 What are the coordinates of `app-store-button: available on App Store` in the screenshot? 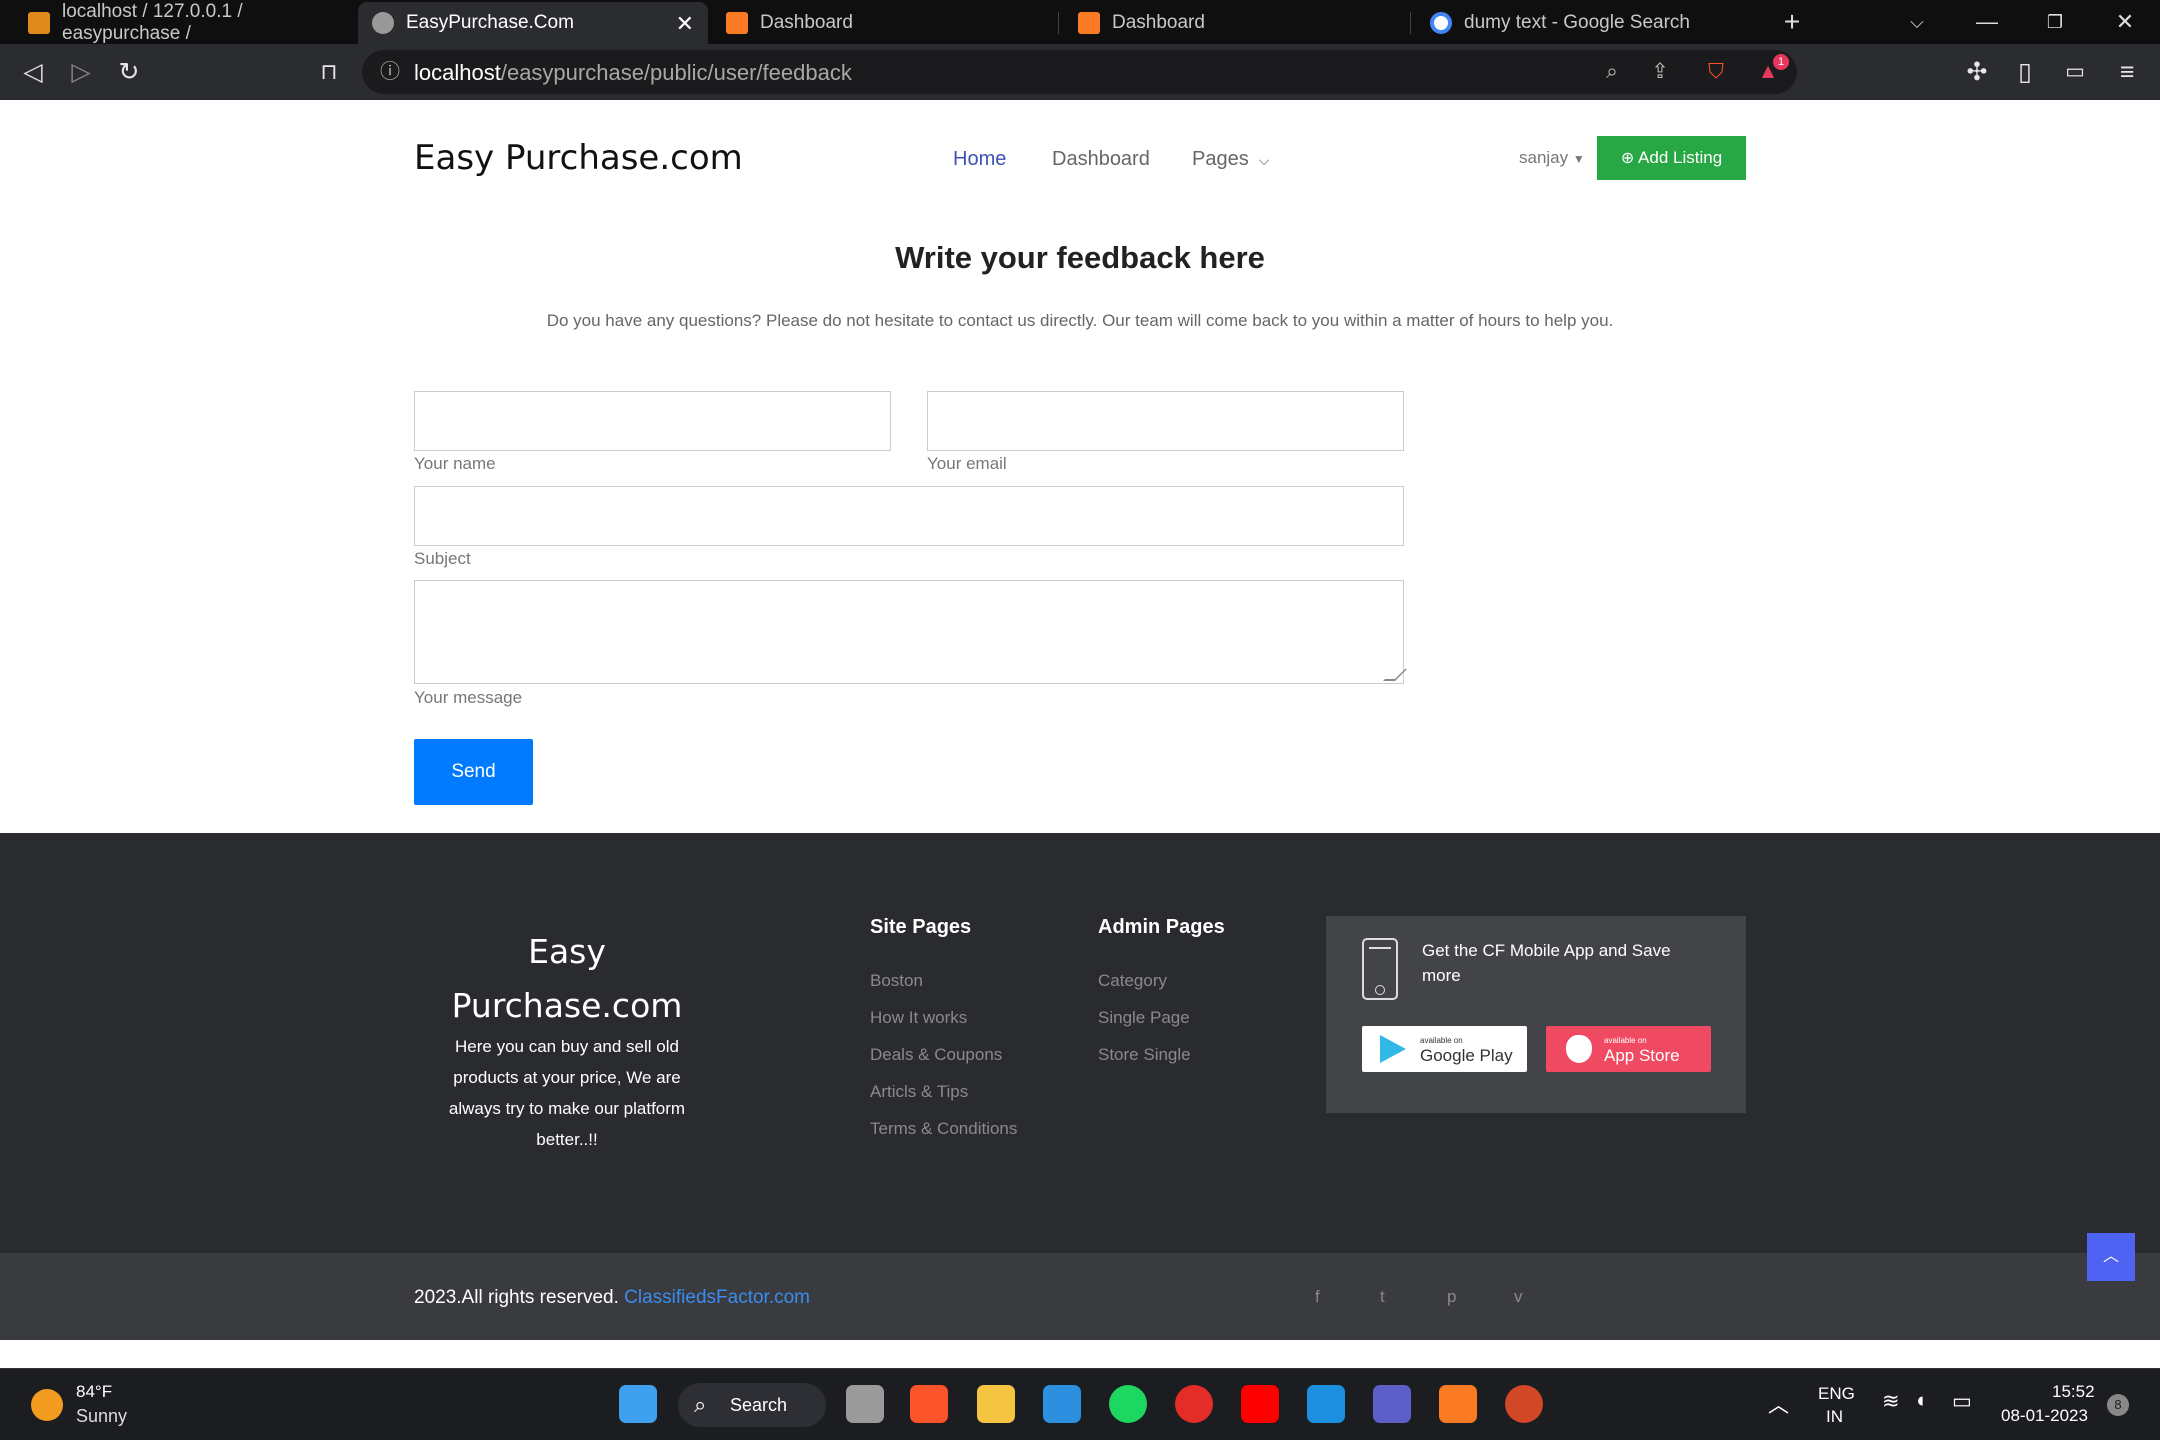 It's located at (1628, 1049).